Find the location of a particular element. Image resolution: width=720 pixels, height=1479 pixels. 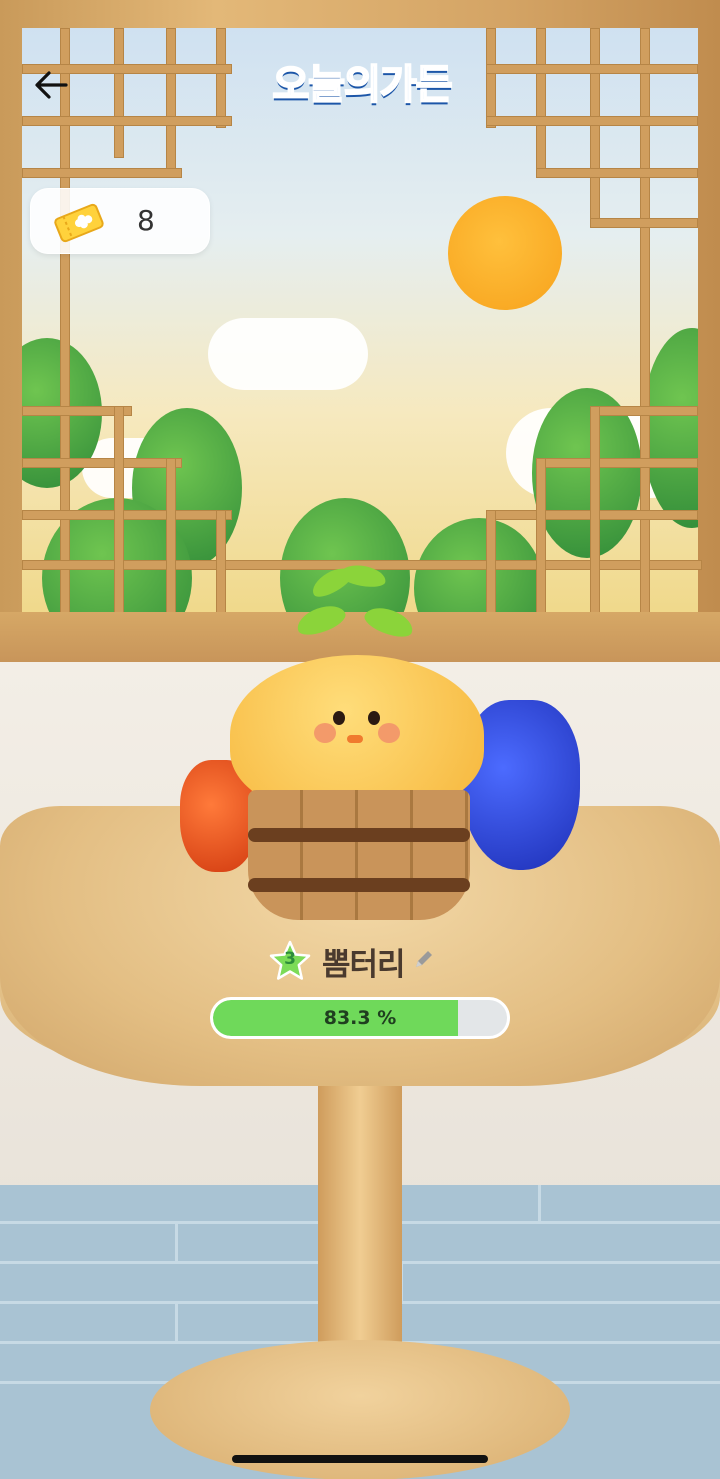

logo-text: 오늘의가든 is located at coordinates (363, 85).